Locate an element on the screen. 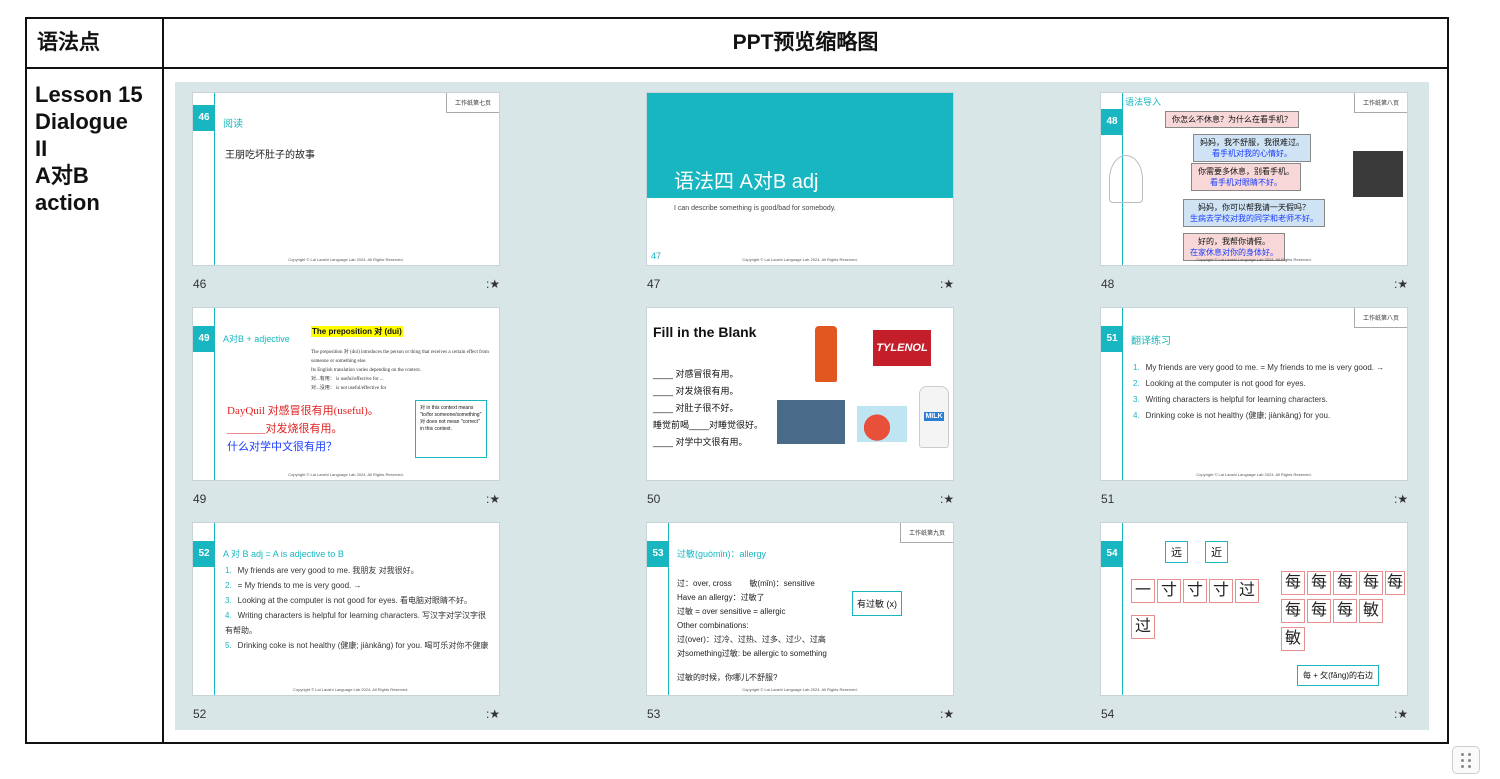  speech-bubble: 妈妈，我不舒服，我很难过。 看手机对我的心情好。 is located at coordinates (1252, 148).